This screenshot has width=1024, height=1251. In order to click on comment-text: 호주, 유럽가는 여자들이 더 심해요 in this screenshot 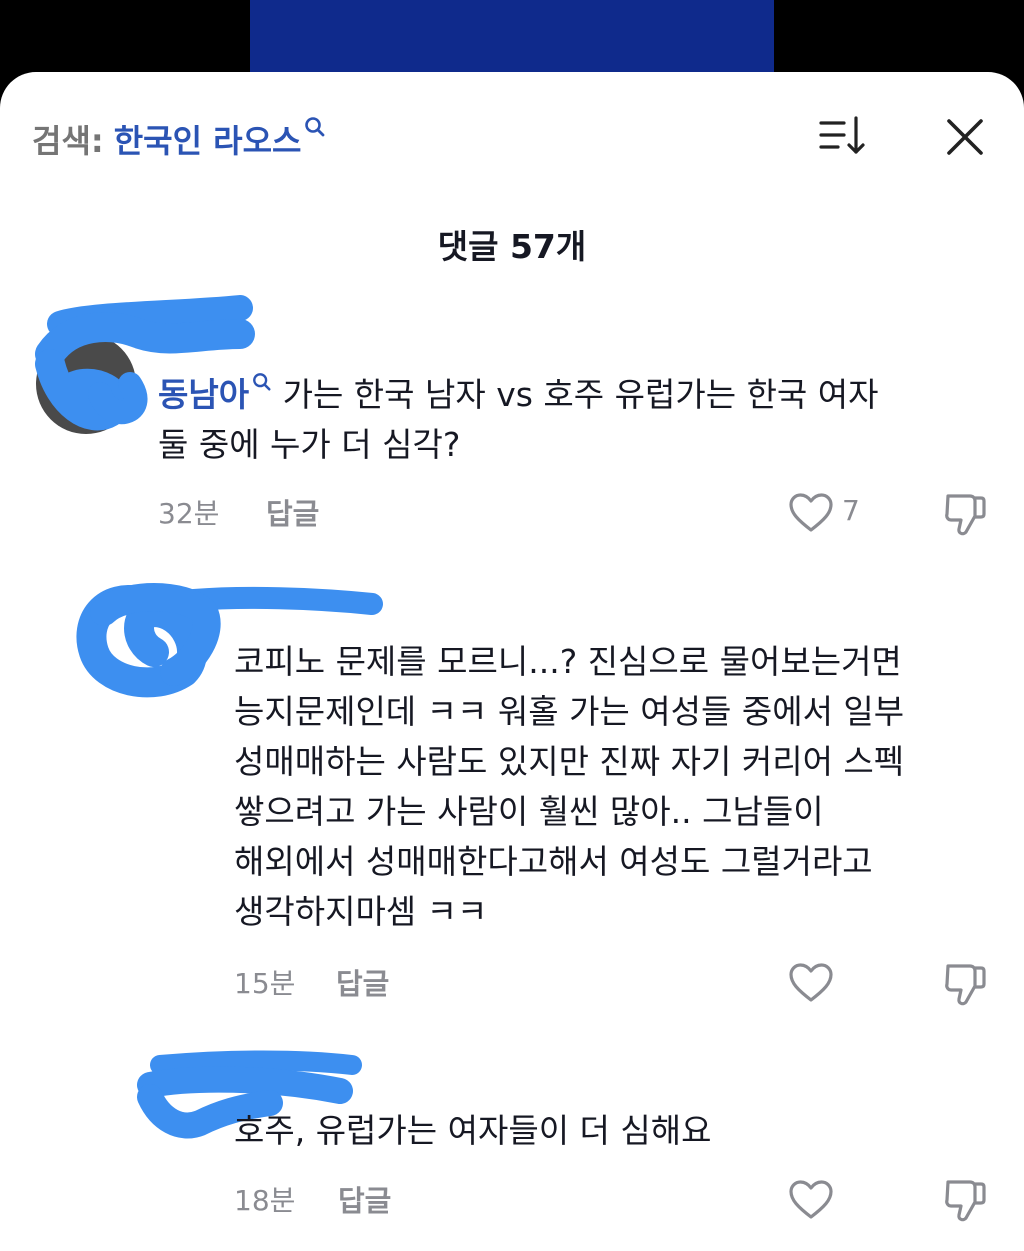, I will do `click(473, 1130)`.